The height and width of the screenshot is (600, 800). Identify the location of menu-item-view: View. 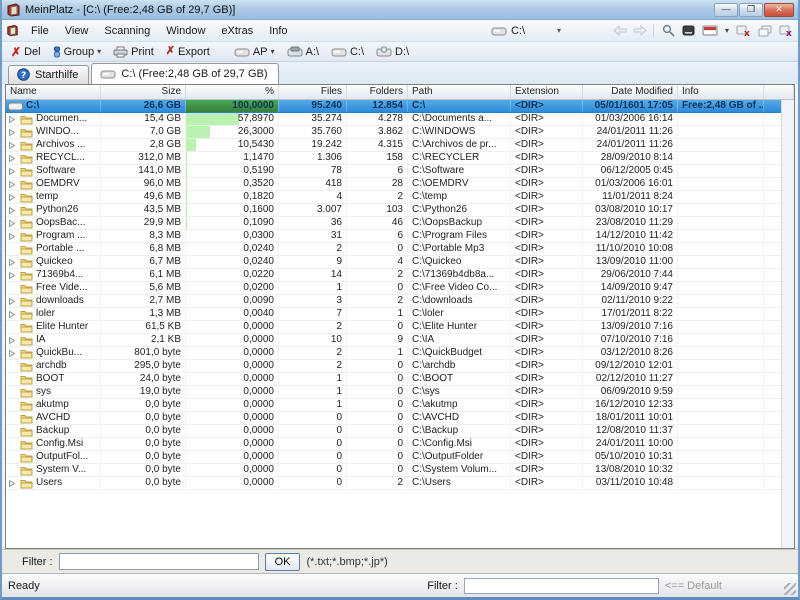
(77, 31).